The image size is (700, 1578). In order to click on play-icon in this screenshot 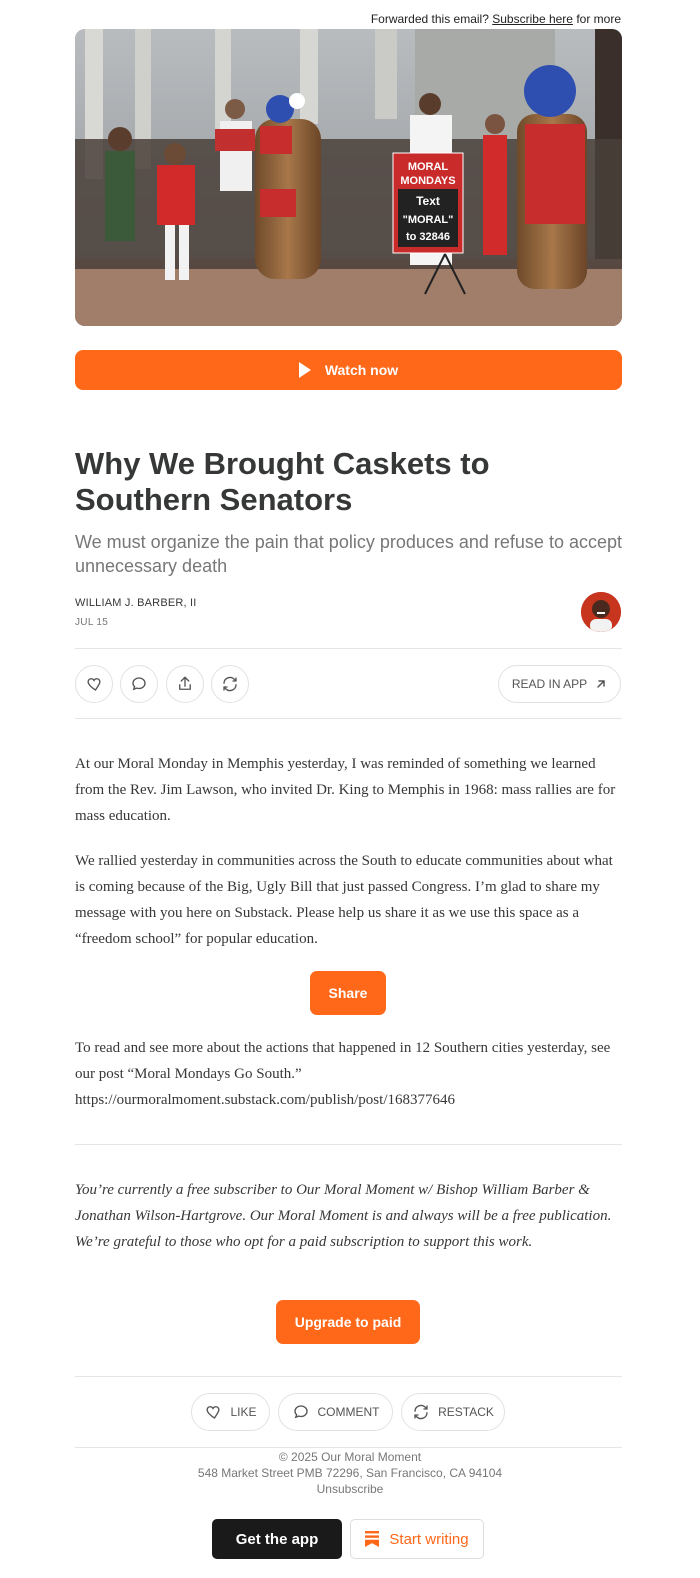, I will do `click(304, 370)`.